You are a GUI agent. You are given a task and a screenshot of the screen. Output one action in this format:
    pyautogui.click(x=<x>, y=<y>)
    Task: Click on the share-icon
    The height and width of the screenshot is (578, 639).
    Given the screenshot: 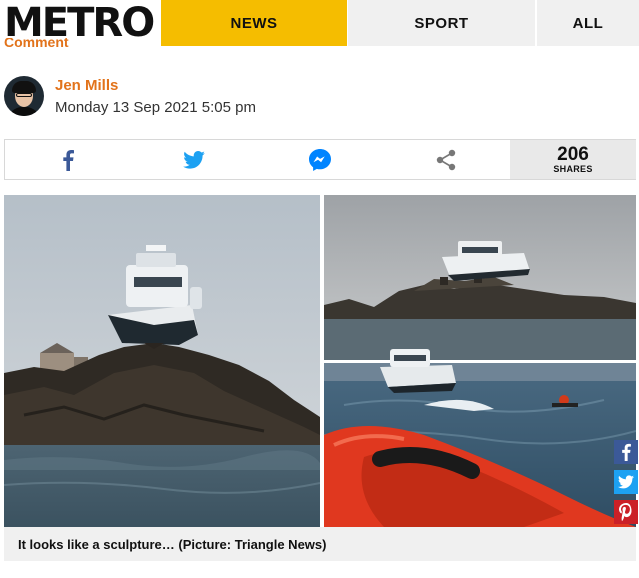 What is the action you would take?
    pyautogui.click(x=446, y=159)
    